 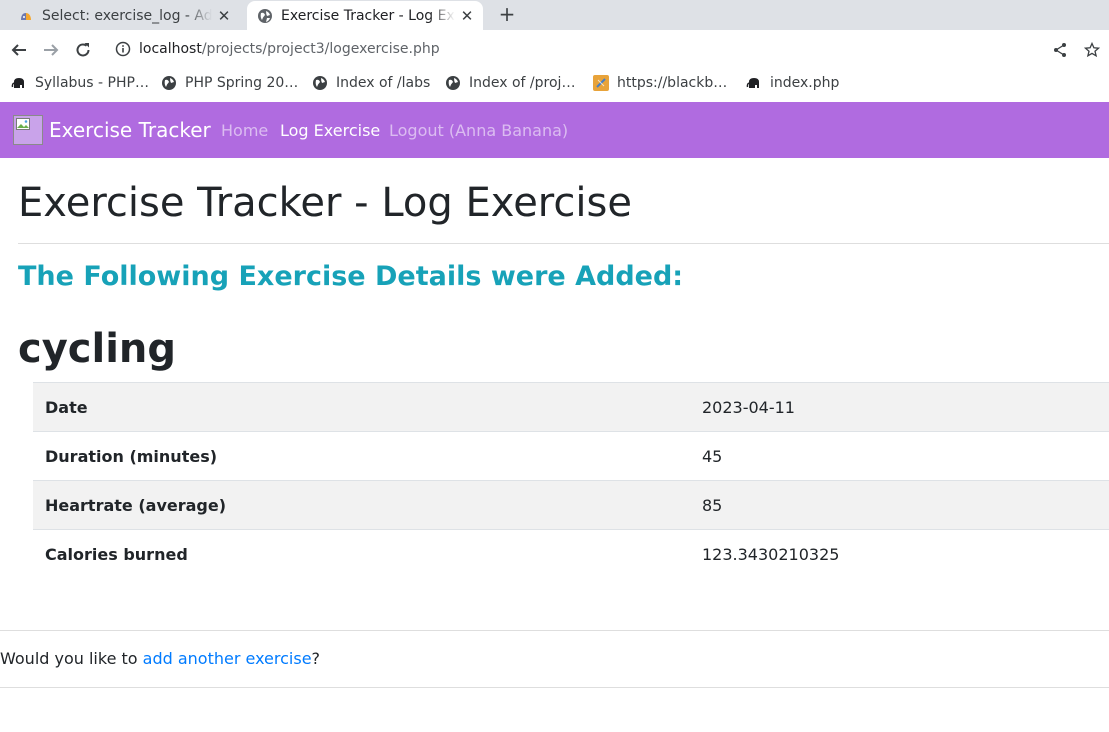 I want to click on add-another-exercise-link: add another exercise, so click(x=227, y=658).